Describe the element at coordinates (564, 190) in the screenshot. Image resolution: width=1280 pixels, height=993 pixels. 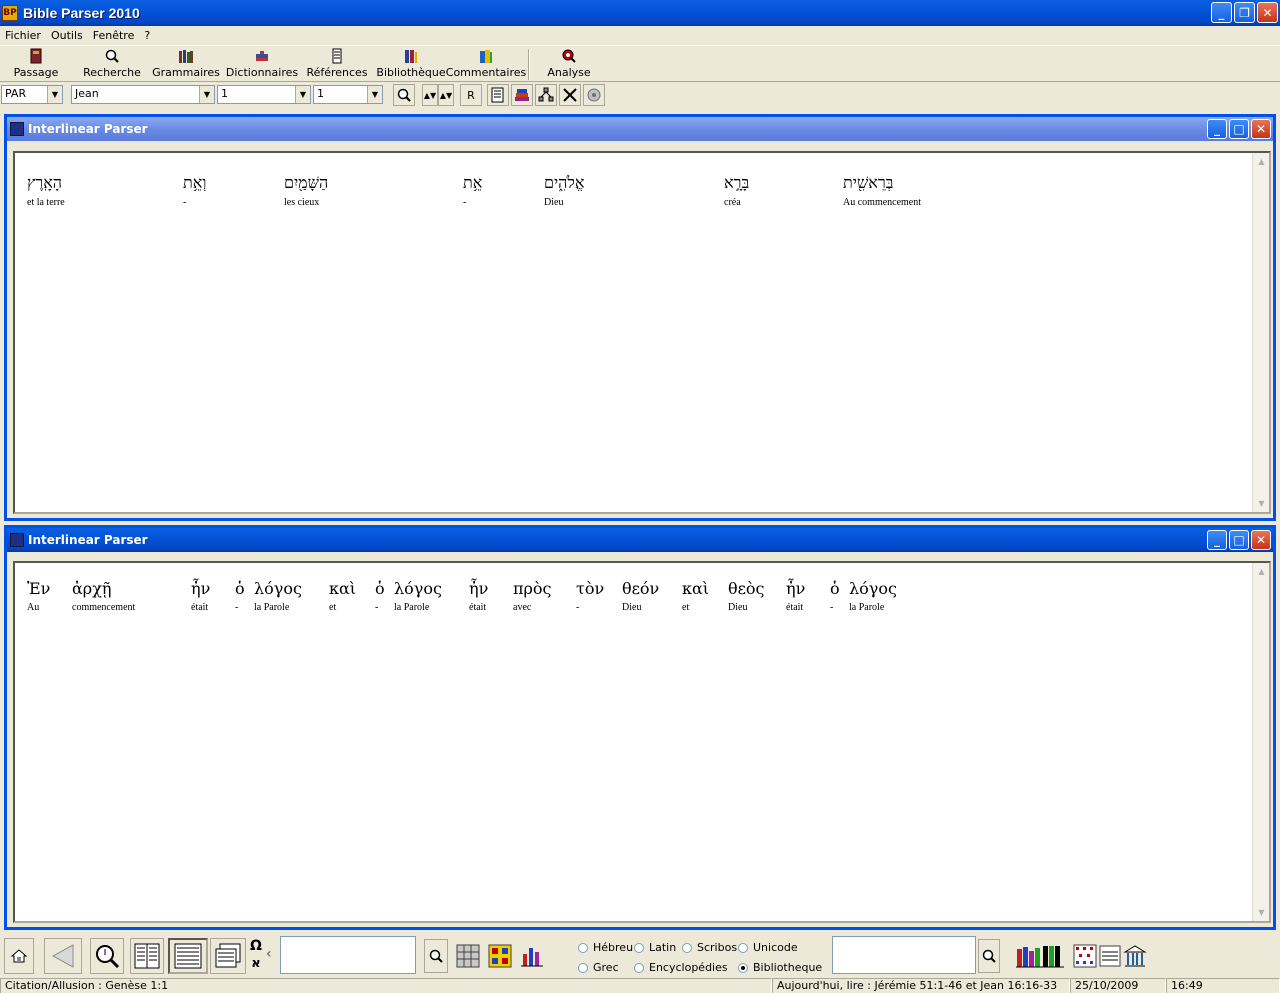
I see `word-hebrew: אֱלֹהִ֑ים Dieu` at that location.